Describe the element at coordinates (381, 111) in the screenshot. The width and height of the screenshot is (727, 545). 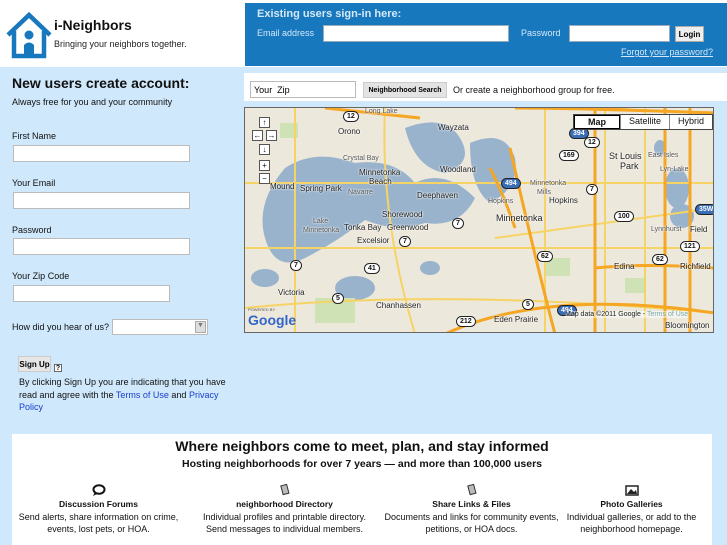
I see `map-label: Long Lake` at that location.